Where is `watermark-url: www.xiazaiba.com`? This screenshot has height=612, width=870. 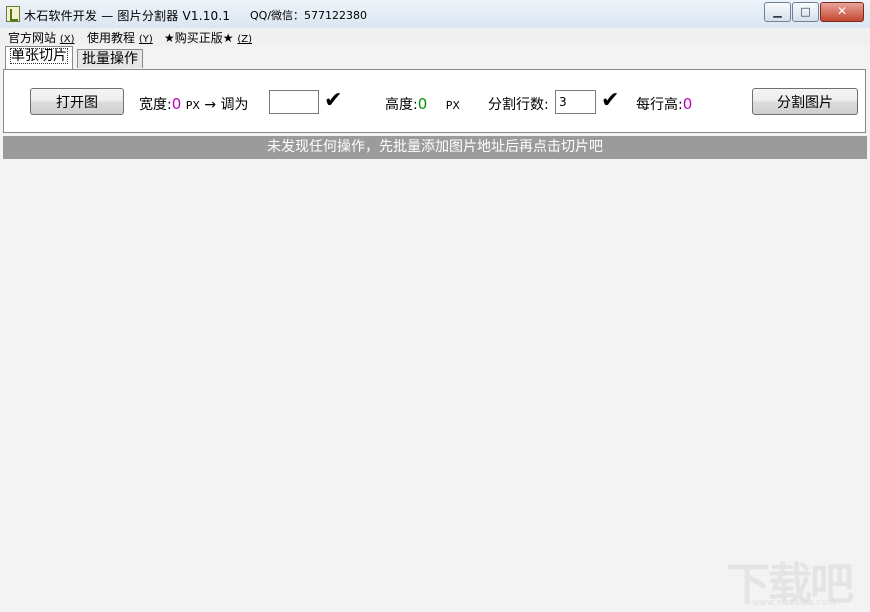 watermark-url: www.xiazaiba.com is located at coordinates (794, 603).